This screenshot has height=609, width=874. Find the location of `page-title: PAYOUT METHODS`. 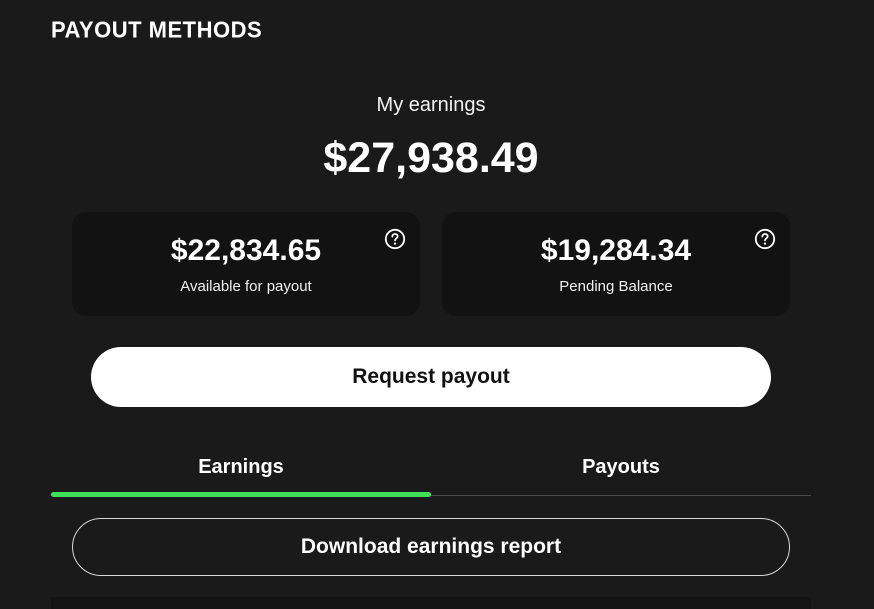

page-title: PAYOUT METHODS is located at coordinates (157, 29).